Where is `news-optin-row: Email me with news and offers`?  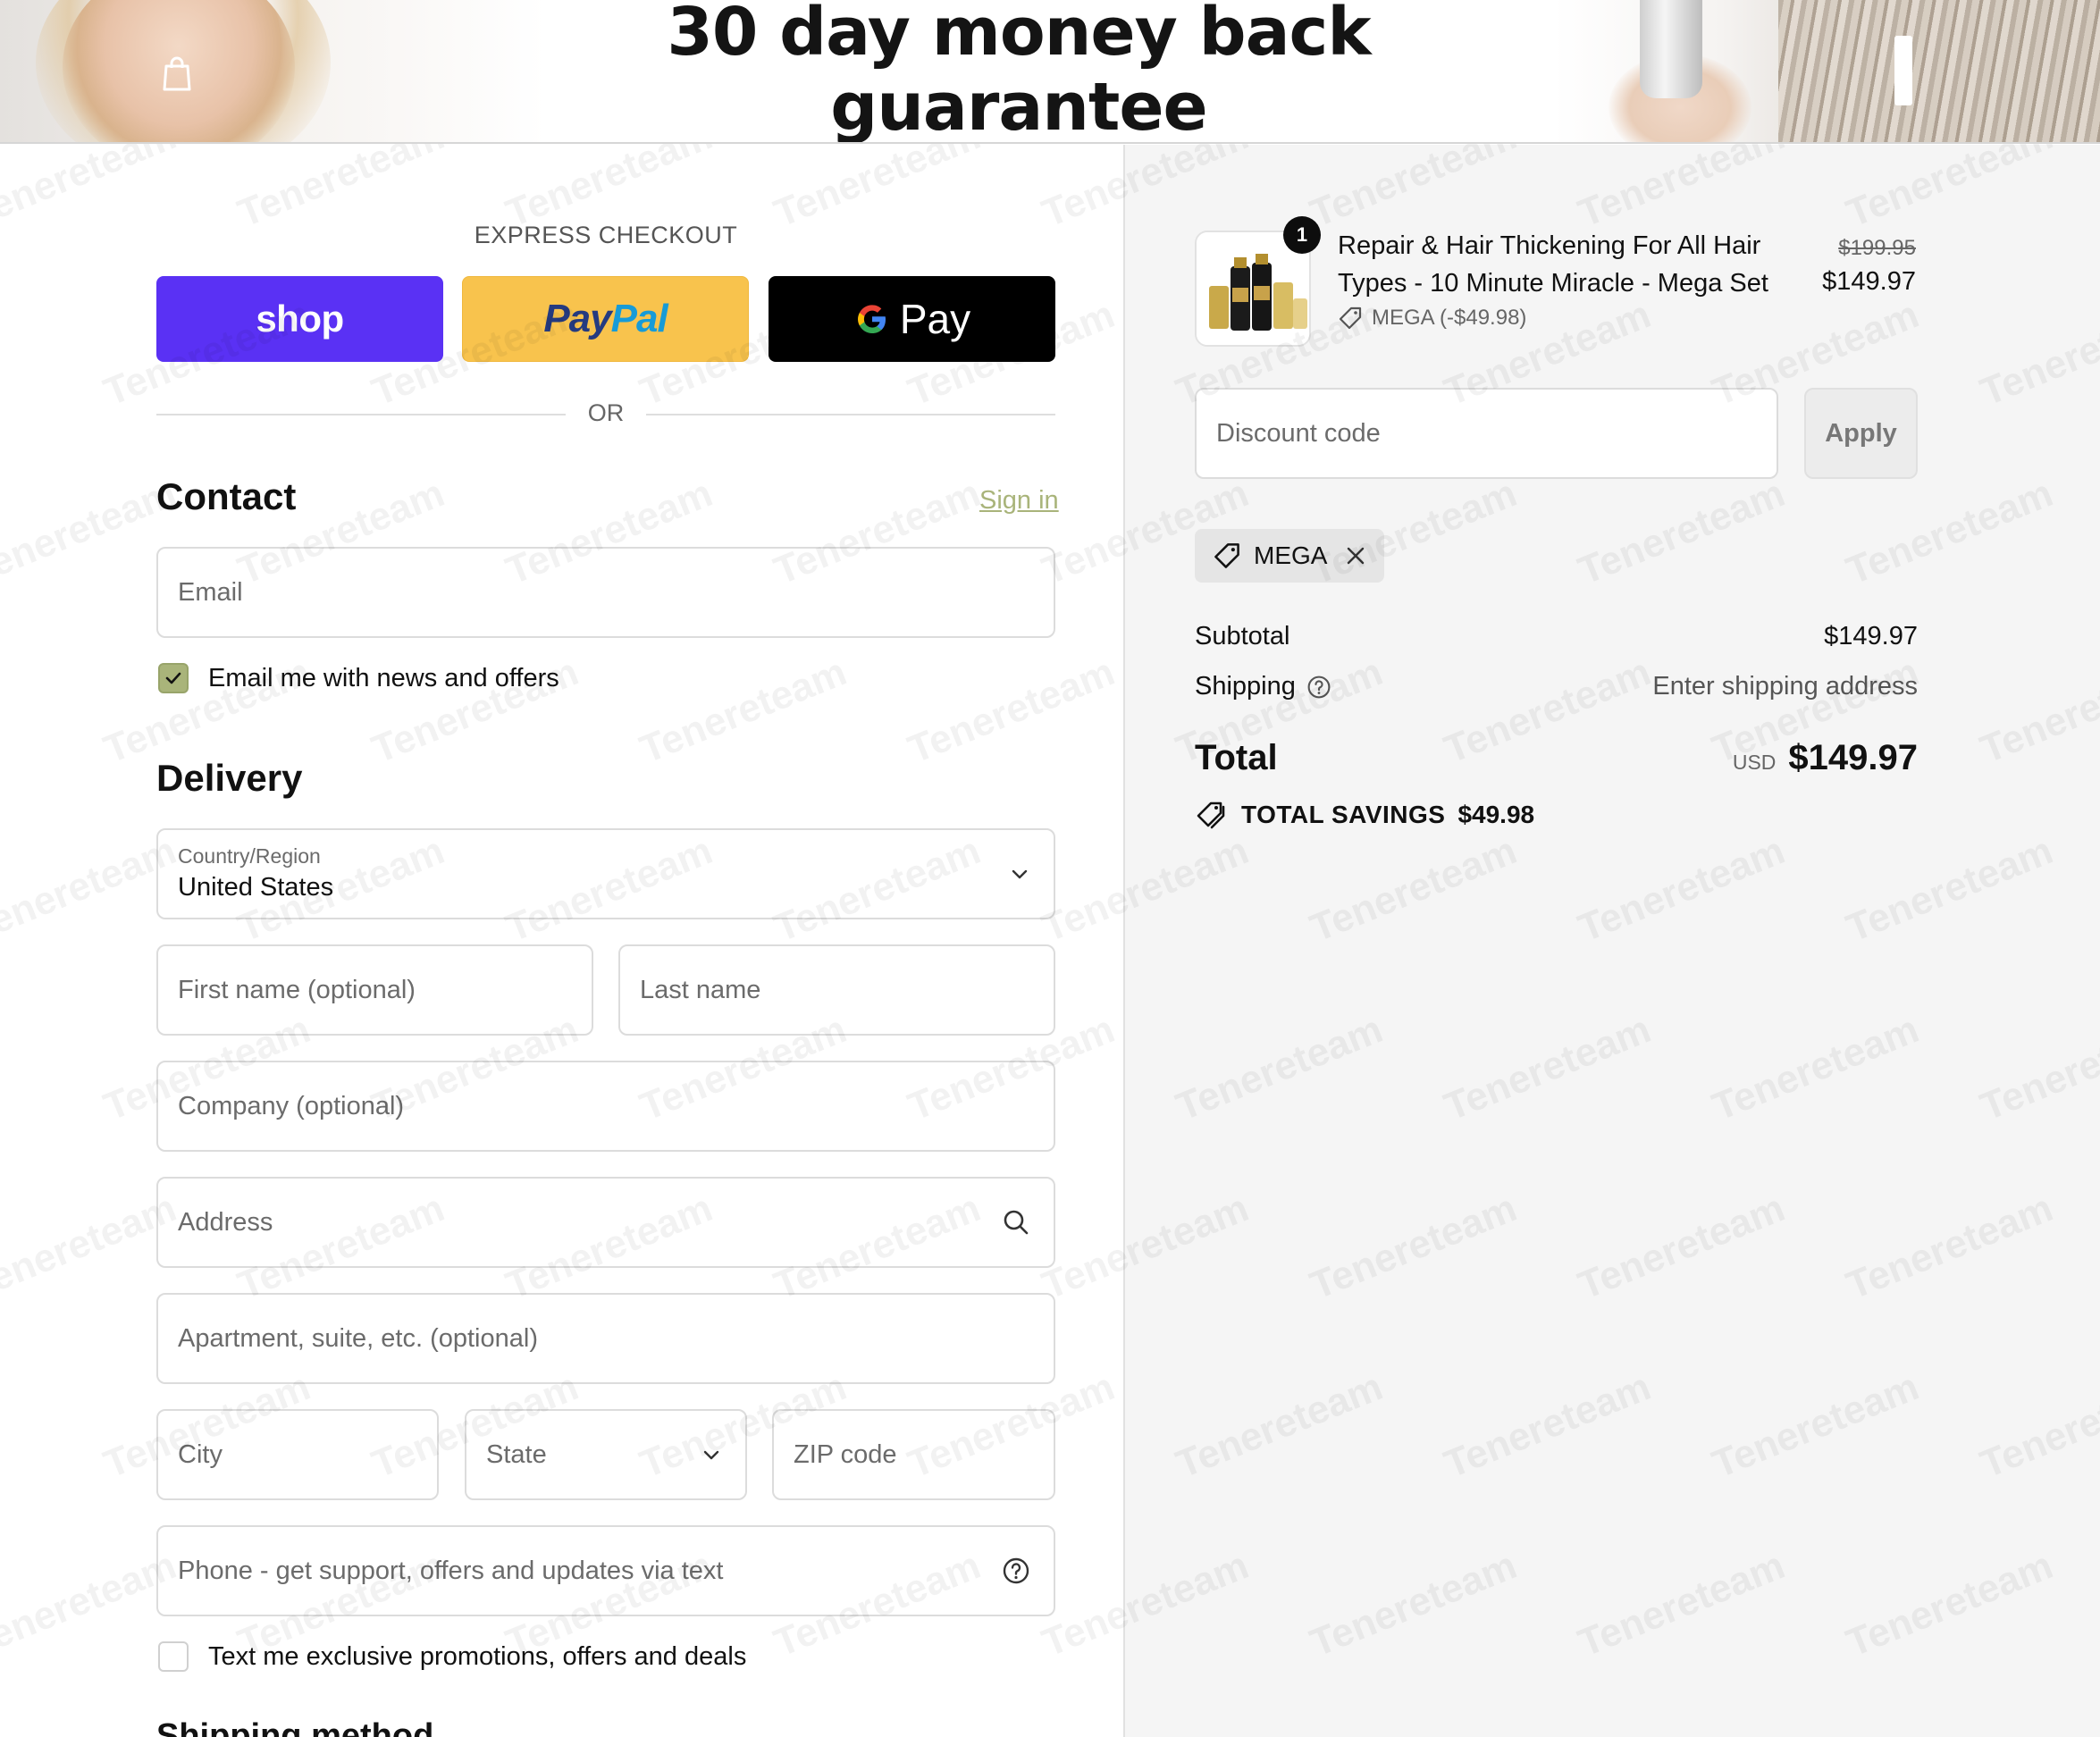
news-optin-row: Email me with news and offers is located at coordinates (358, 678).